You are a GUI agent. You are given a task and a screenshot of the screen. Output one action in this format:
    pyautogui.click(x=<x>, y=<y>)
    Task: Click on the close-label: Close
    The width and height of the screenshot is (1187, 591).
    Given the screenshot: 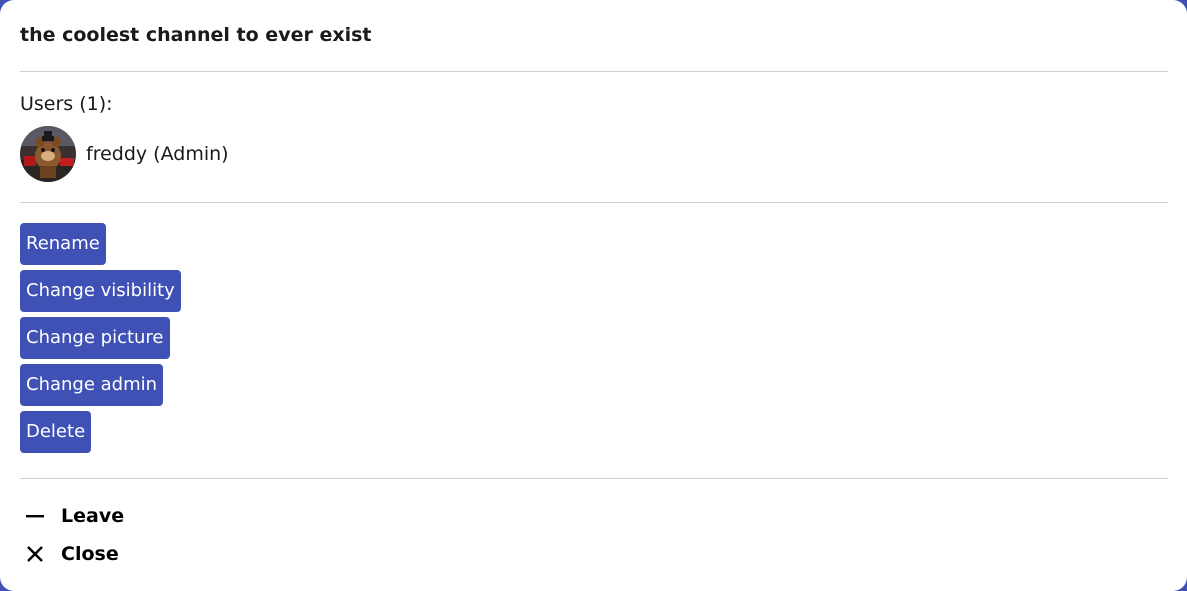 What is the action you would take?
    pyautogui.click(x=90, y=554)
    